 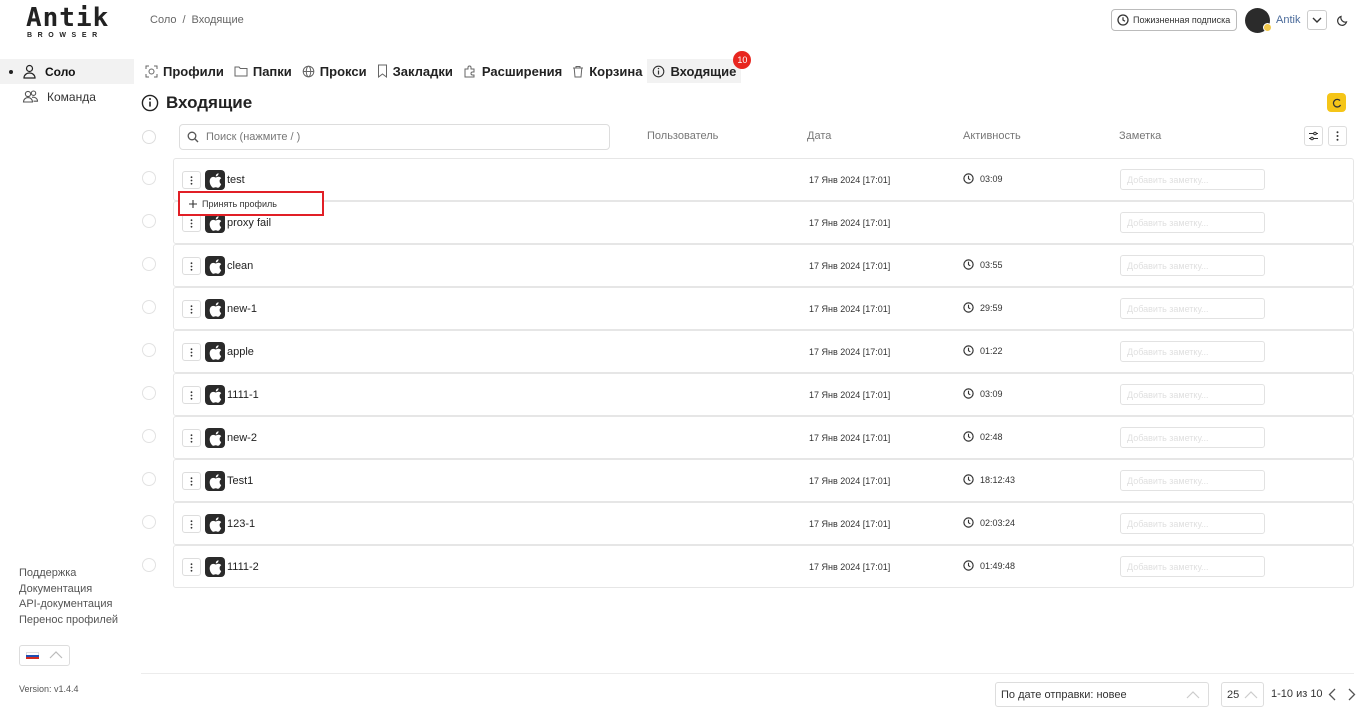 What do you see at coordinates (983, 350) in the screenshot?
I see `profile-activity: 01:22` at bounding box center [983, 350].